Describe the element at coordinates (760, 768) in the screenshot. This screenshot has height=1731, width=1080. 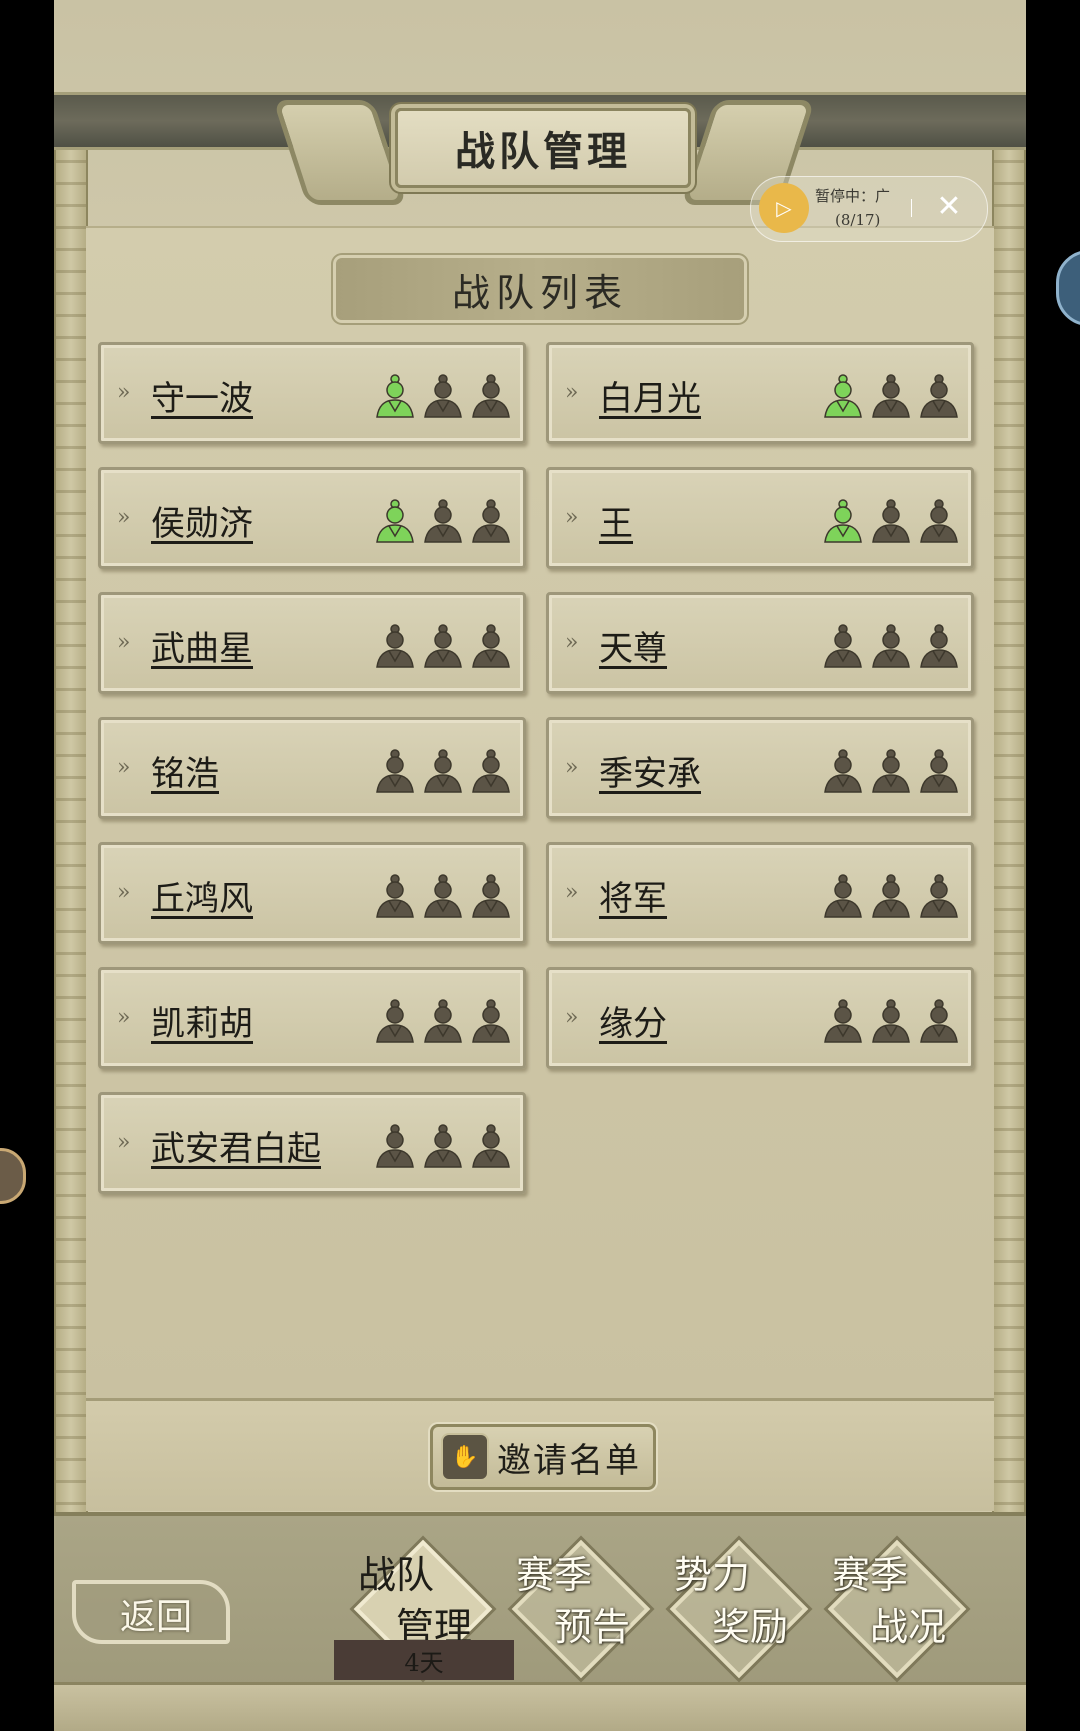
I see `team-card: » 季安承` at that location.